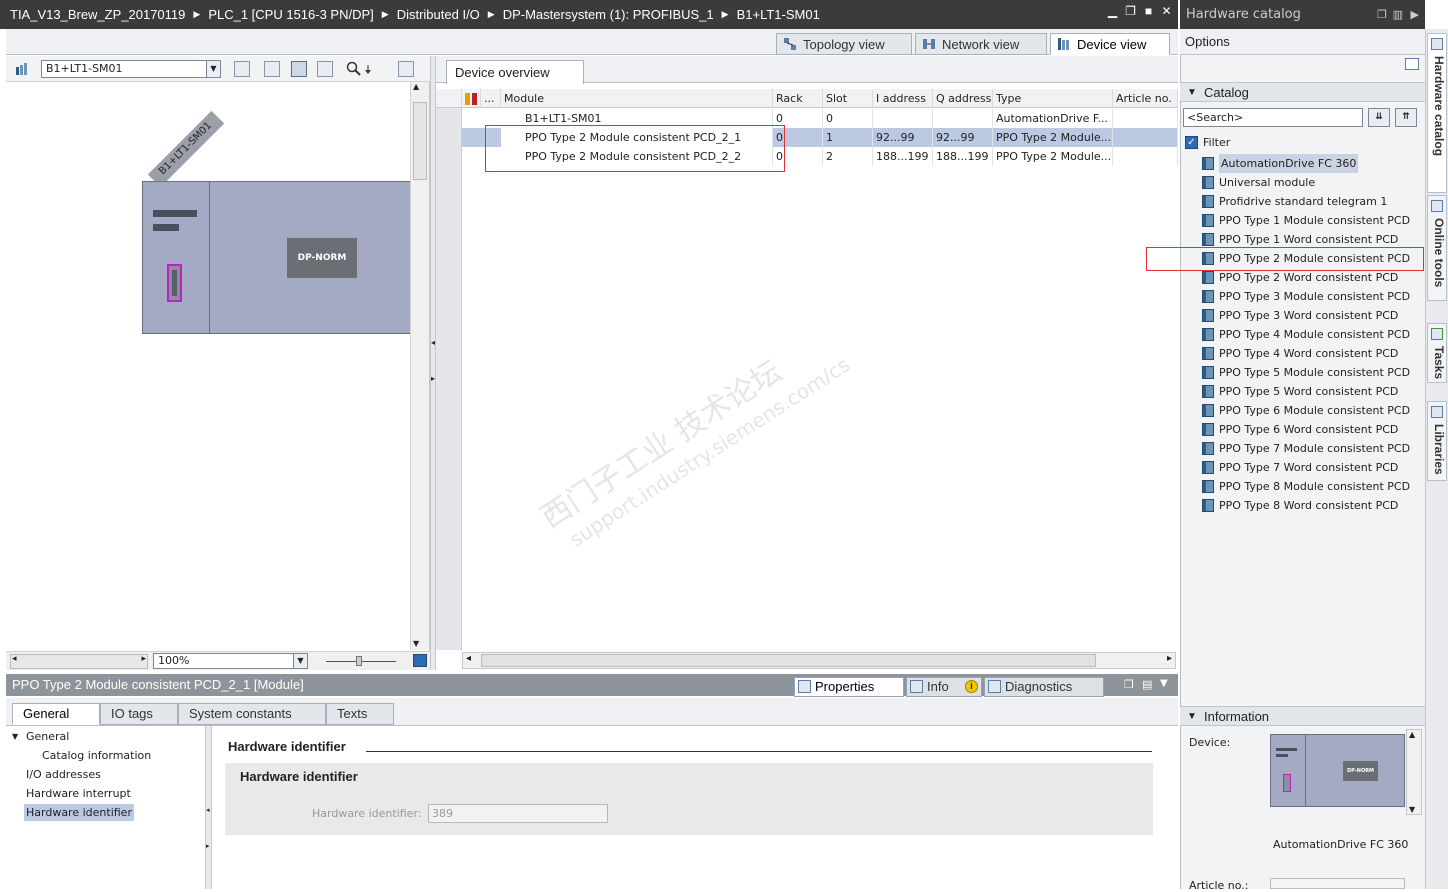  I want to click on catalog-item: PPO Type 5 Module consistent PCD, so click(1306, 372).